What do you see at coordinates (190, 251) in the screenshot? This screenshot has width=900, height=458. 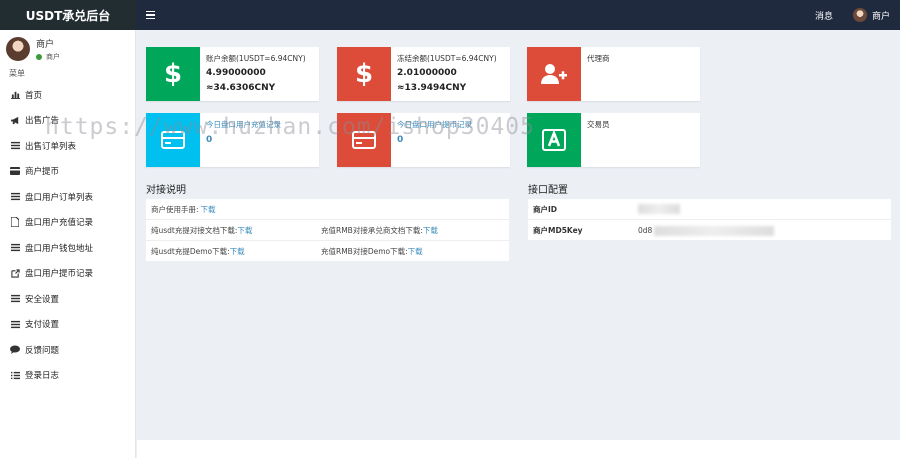 I see `usdt-demo-label: 纯usdt充提Demo下载:` at bounding box center [190, 251].